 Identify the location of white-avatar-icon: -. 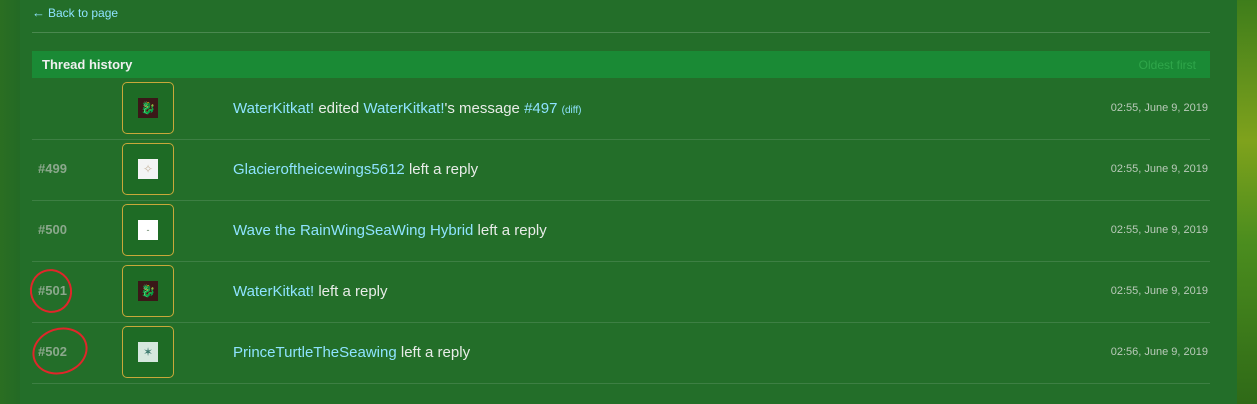
(148, 230).